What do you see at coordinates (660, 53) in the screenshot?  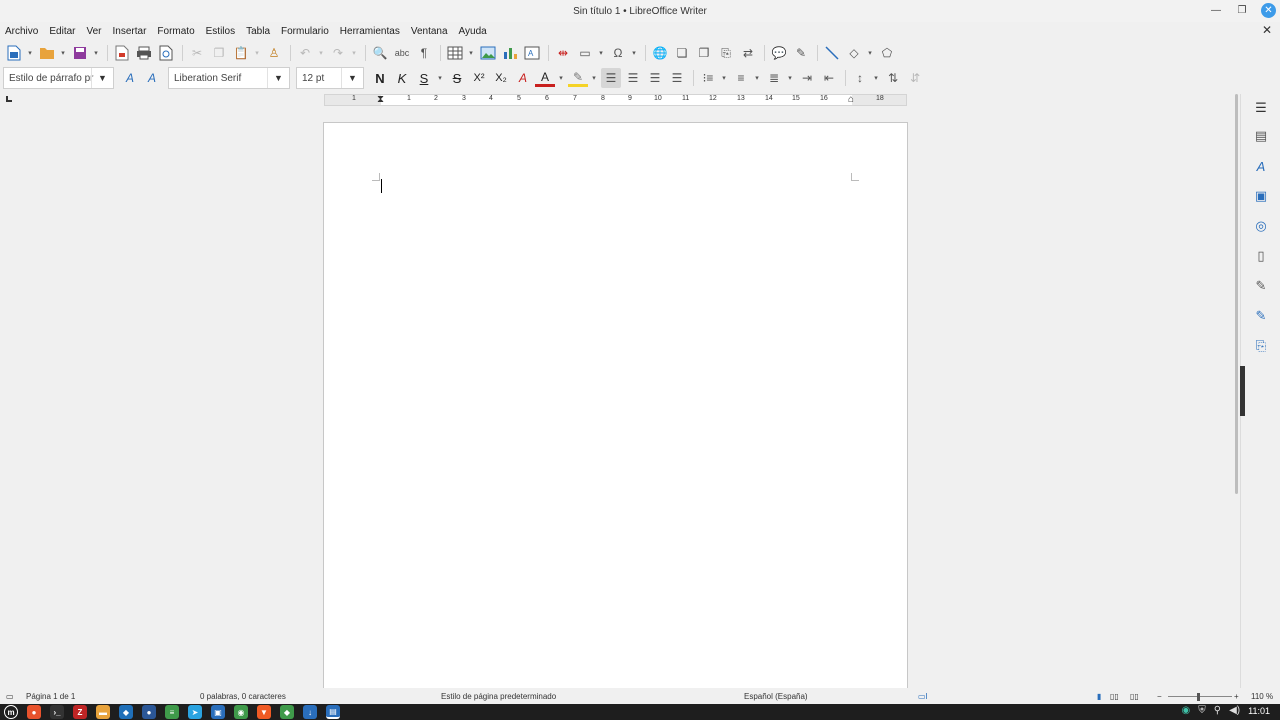 I see `hyperlink-icon: 🌐` at bounding box center [660, 53].